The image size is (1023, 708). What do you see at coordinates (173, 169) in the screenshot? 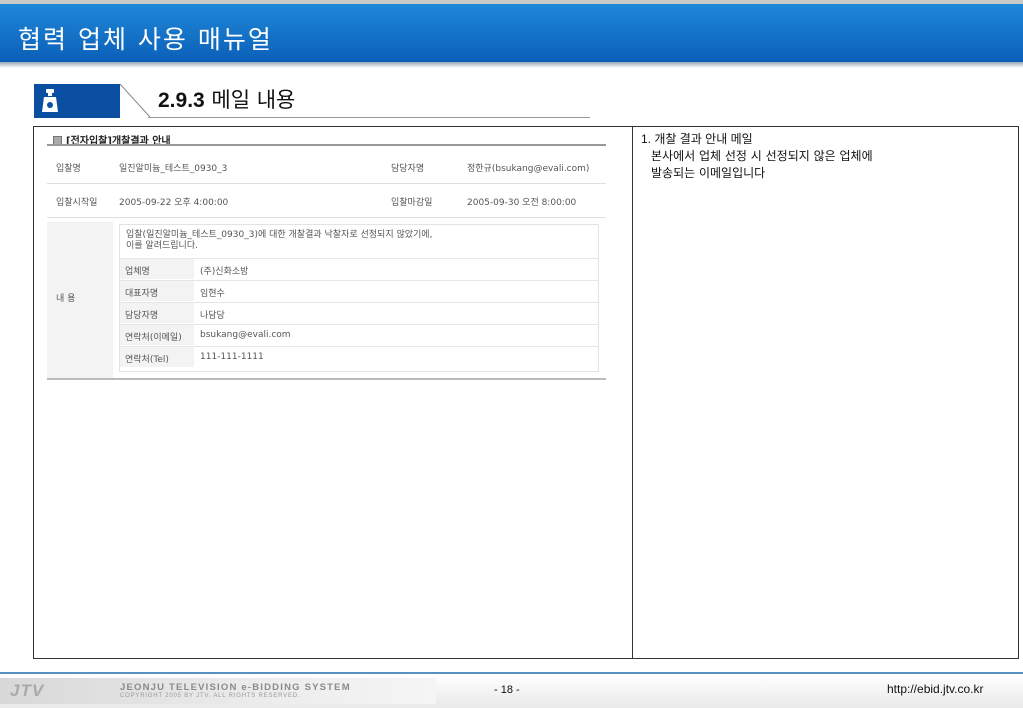
I see `bid-name-value: 일진알미늄_테스트_0930_3` at bounding box center [173, 169].